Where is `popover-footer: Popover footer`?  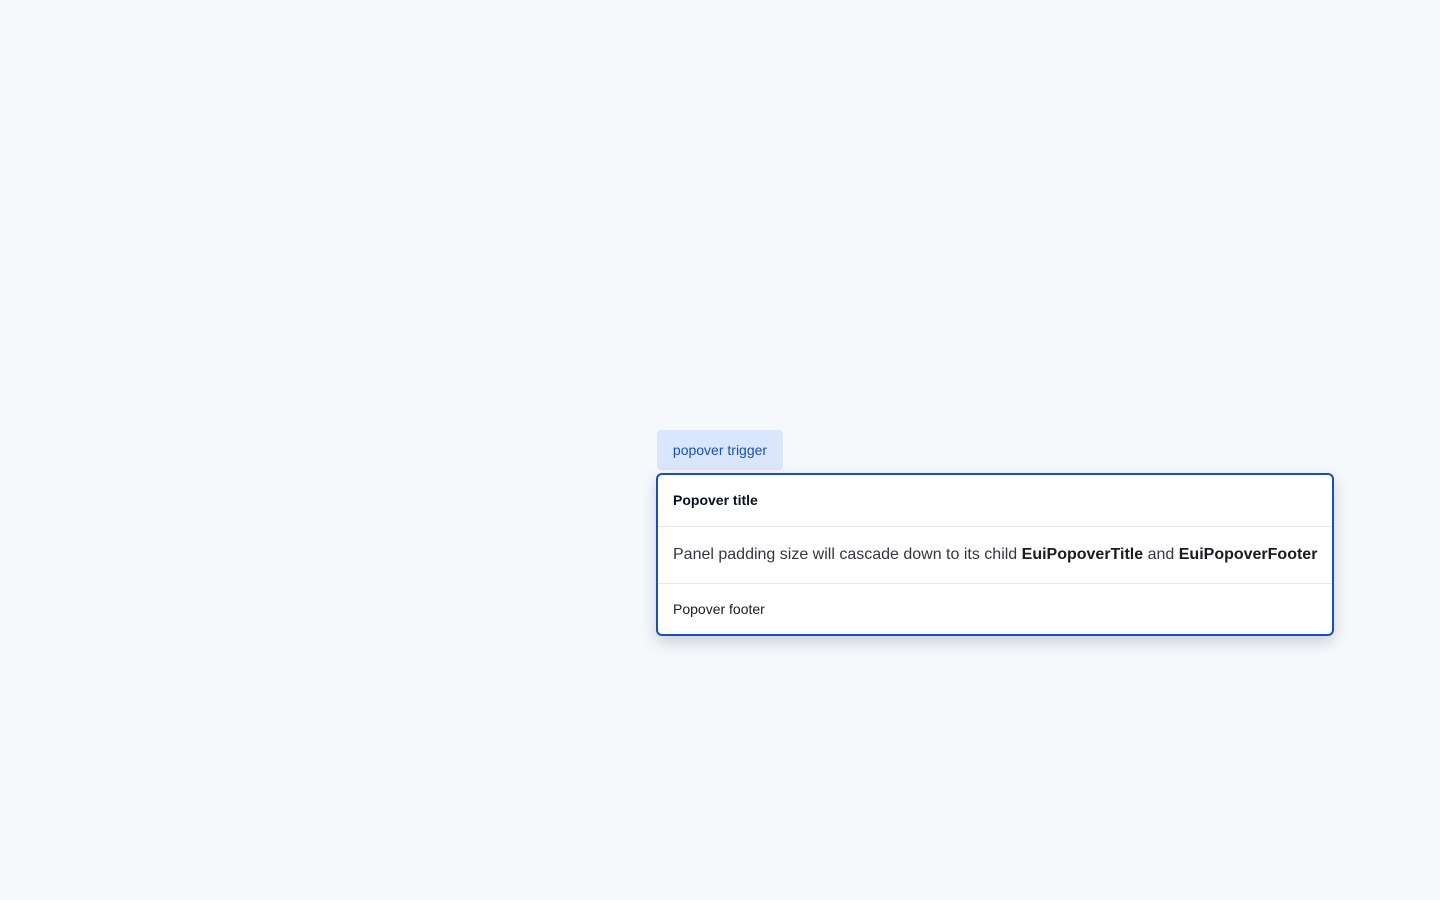
popover-footer: Popover footer is located at coordinates (719, 609).